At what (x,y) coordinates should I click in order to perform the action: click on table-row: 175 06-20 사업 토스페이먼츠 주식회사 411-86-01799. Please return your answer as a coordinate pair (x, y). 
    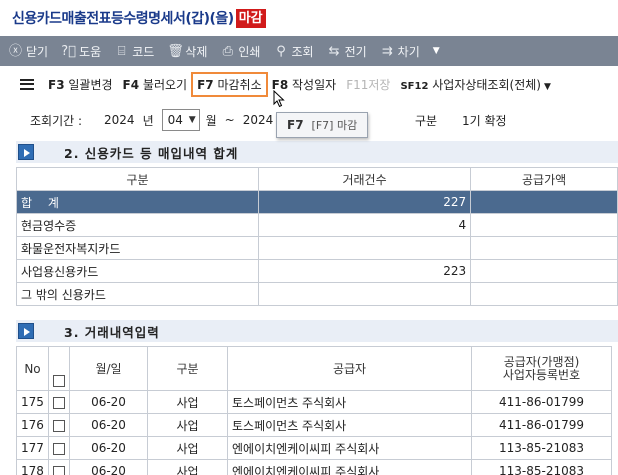
    Looking at the image, I should click on (314, 402).